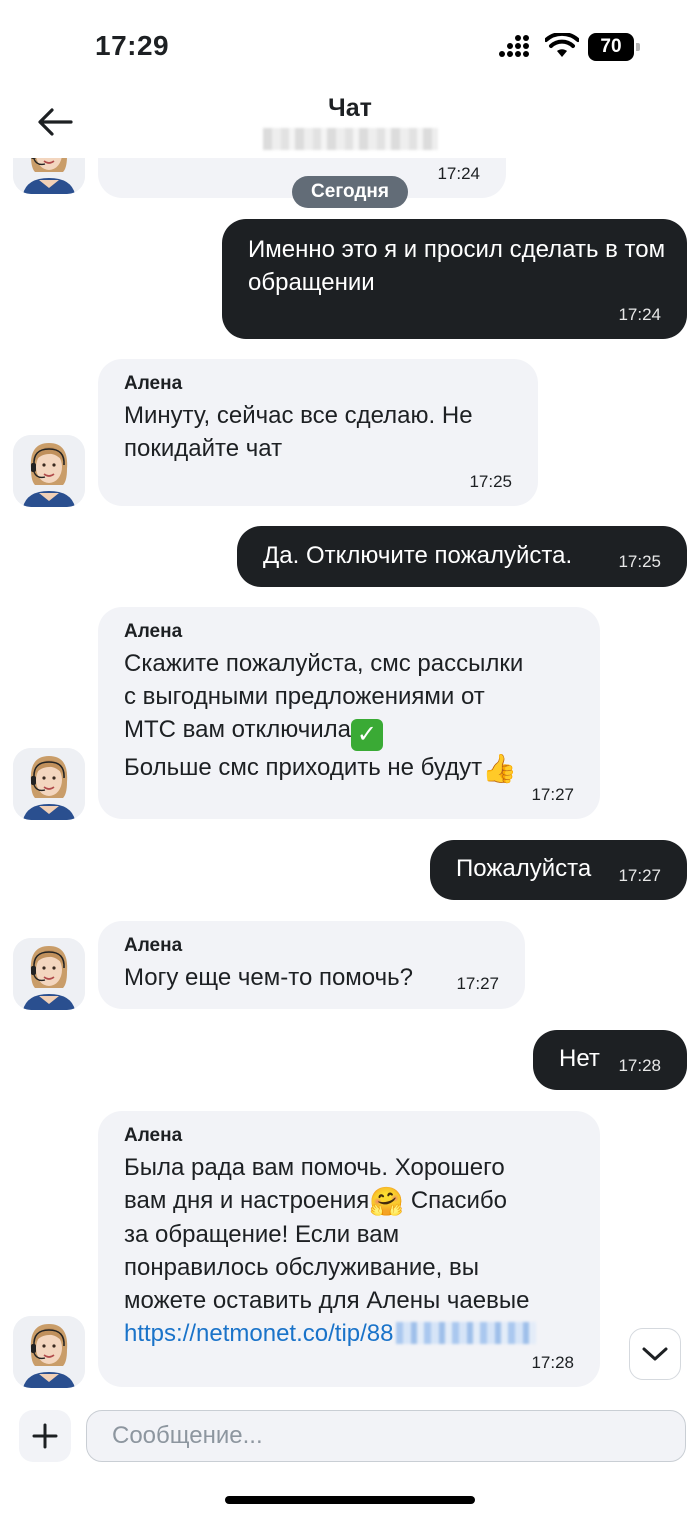 The width and height of the screenshot is (700, 1517). What do you see at coordinates (268, 977) in the screenshot?
I see `message-text: Могу еще чем-то помочь?` at bounding box center [268, 977].